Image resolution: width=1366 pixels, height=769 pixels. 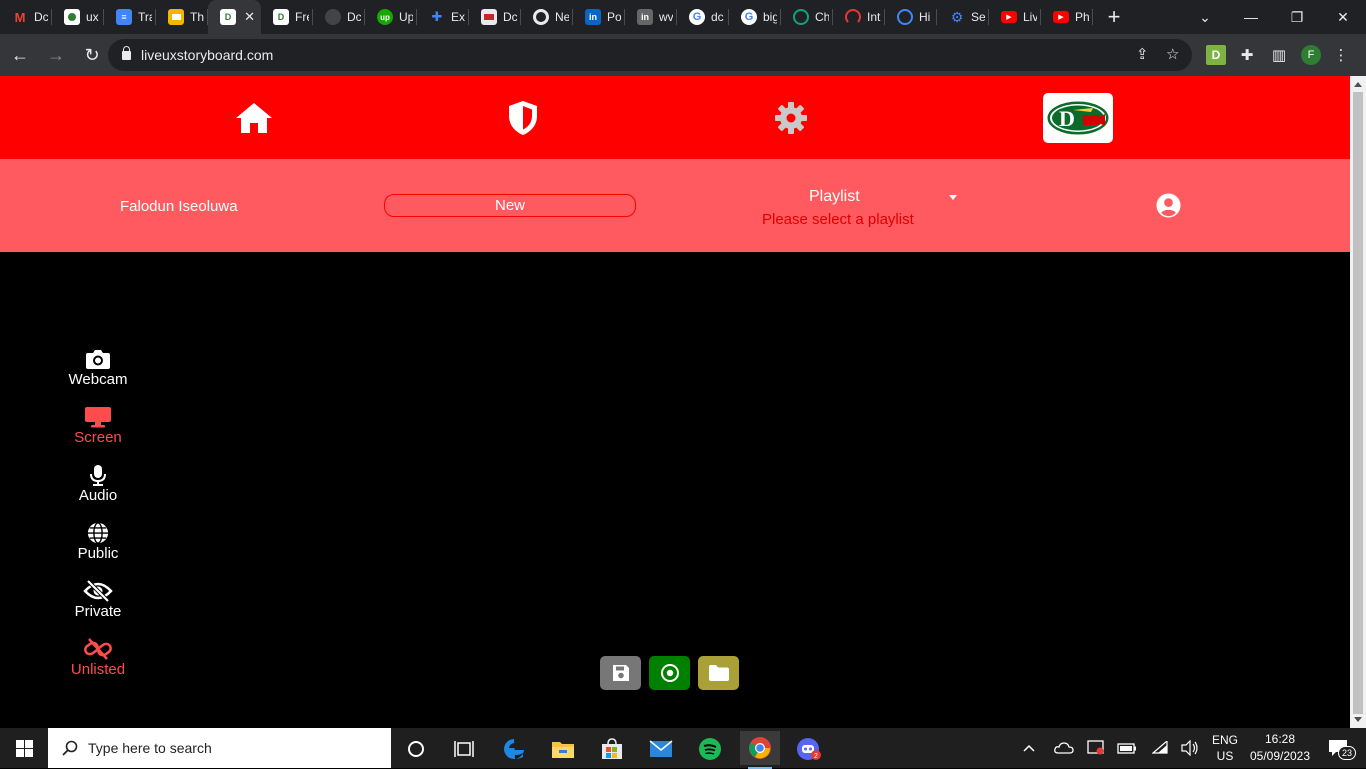 What do you see at coordinates (98, 426) in the screenshot?
I see `screen-option: Screen` at bounding box center [98, 426].